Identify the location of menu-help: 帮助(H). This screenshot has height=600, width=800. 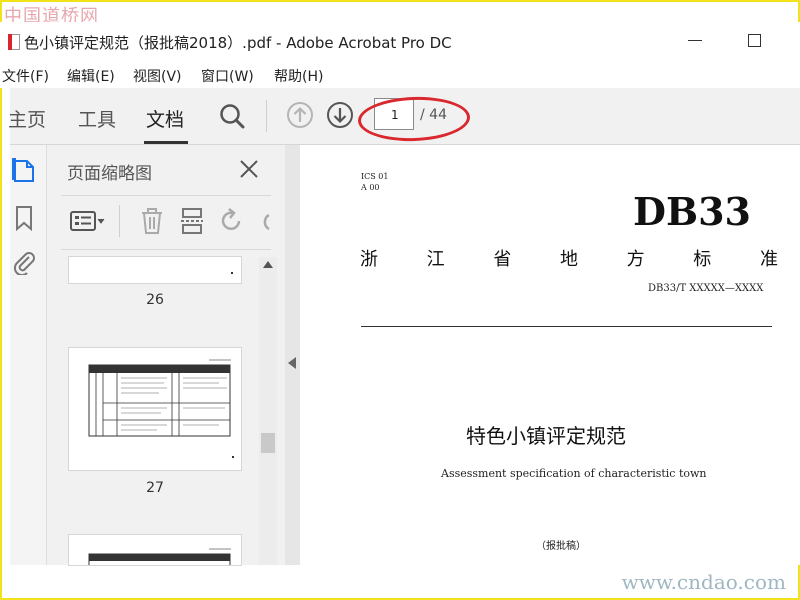
(298, 76).